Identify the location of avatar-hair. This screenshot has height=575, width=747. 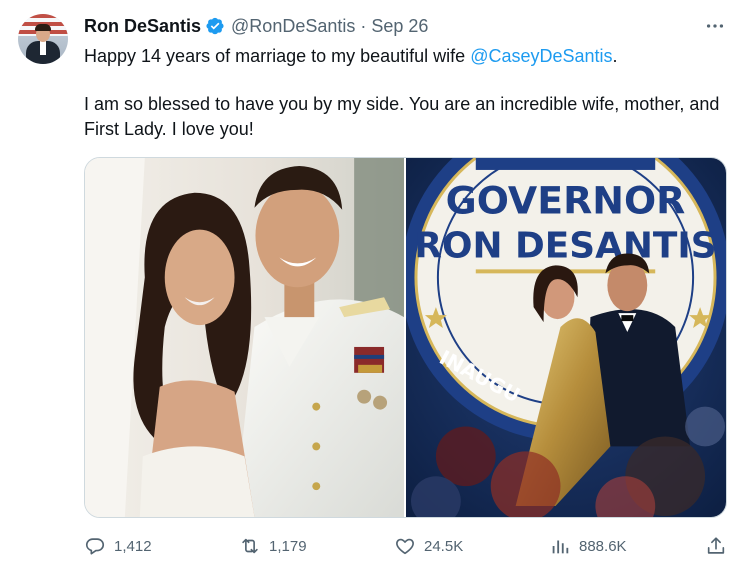
(43, 27).